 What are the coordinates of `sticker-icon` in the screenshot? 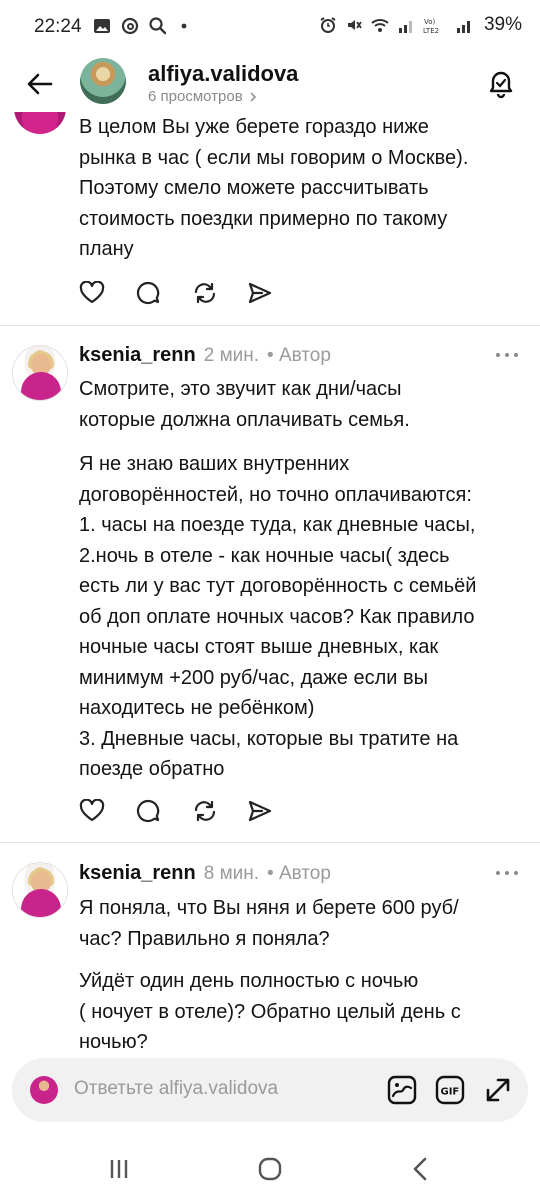 It's located at (402, 1090).